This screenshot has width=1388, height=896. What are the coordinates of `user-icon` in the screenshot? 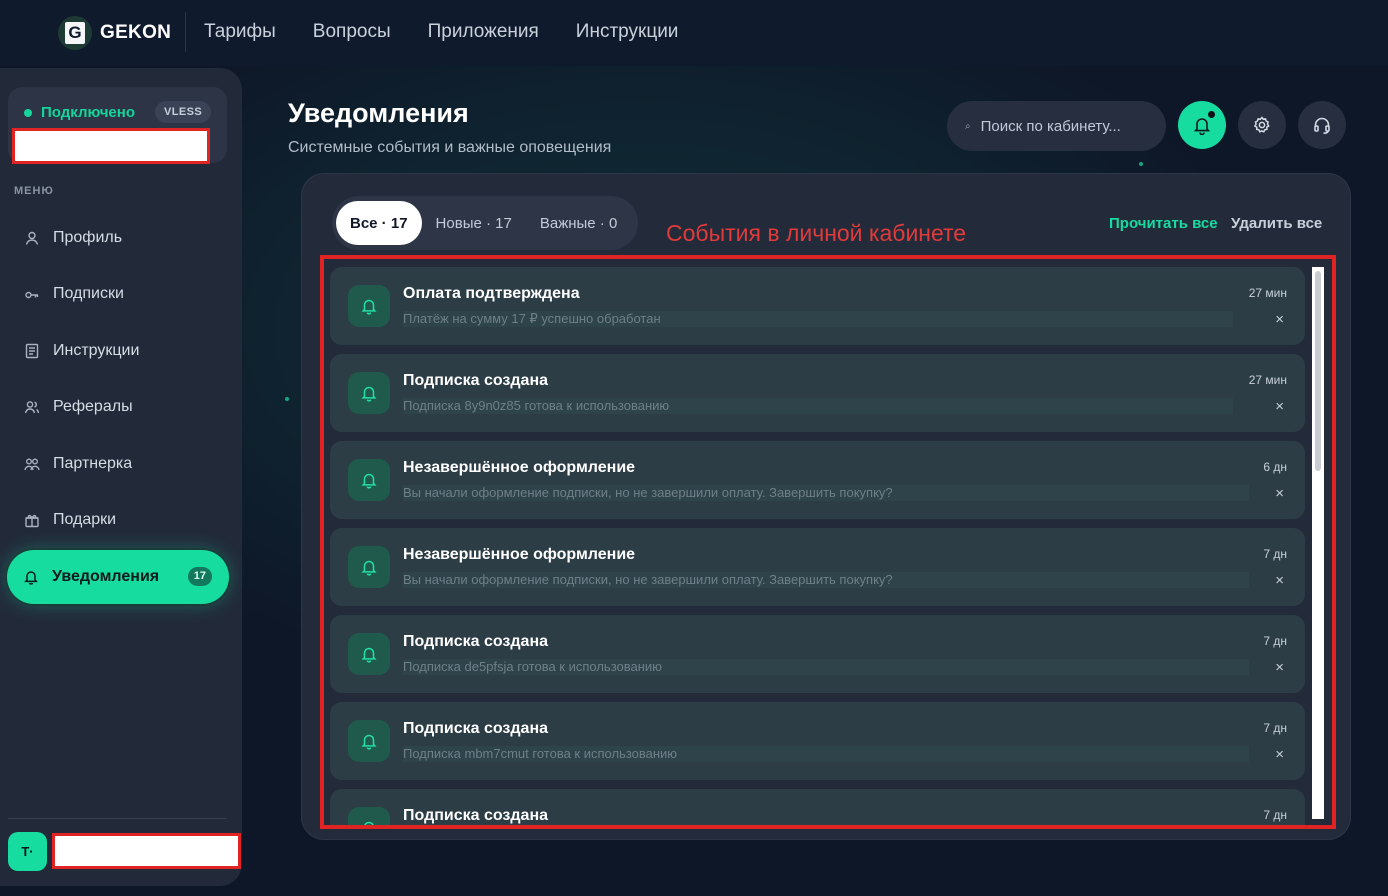 It's located at (32, 238).